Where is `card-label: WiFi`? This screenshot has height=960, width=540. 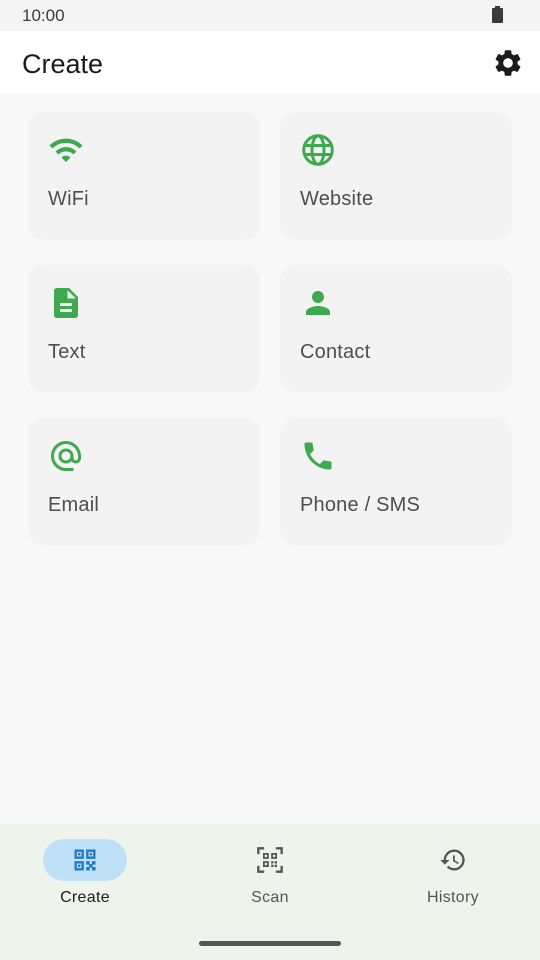 card-label: WiFi is located at coordinates (68, 199).